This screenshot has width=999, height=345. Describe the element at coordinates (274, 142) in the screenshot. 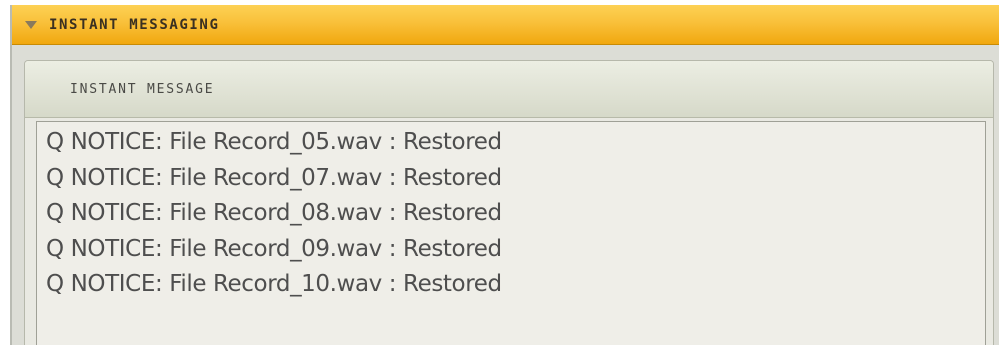

I see `message-line: Q NOTICE: File Record_05.wav : Restored` at that location.